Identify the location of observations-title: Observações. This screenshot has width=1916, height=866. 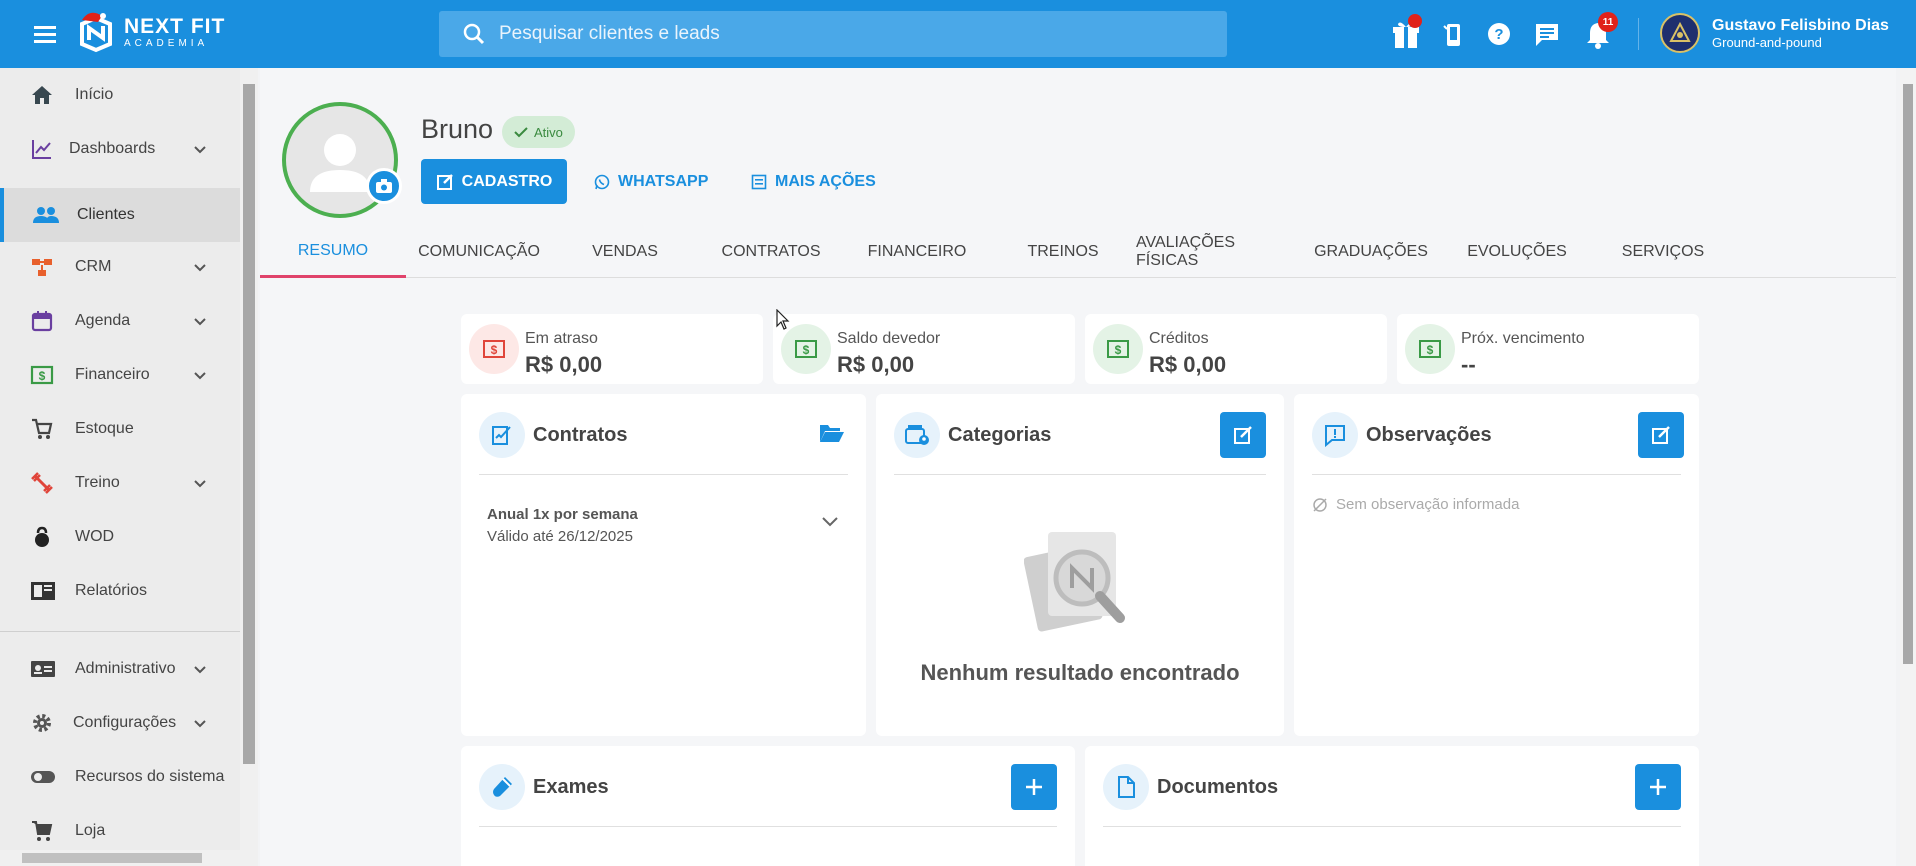
(1429, 435).